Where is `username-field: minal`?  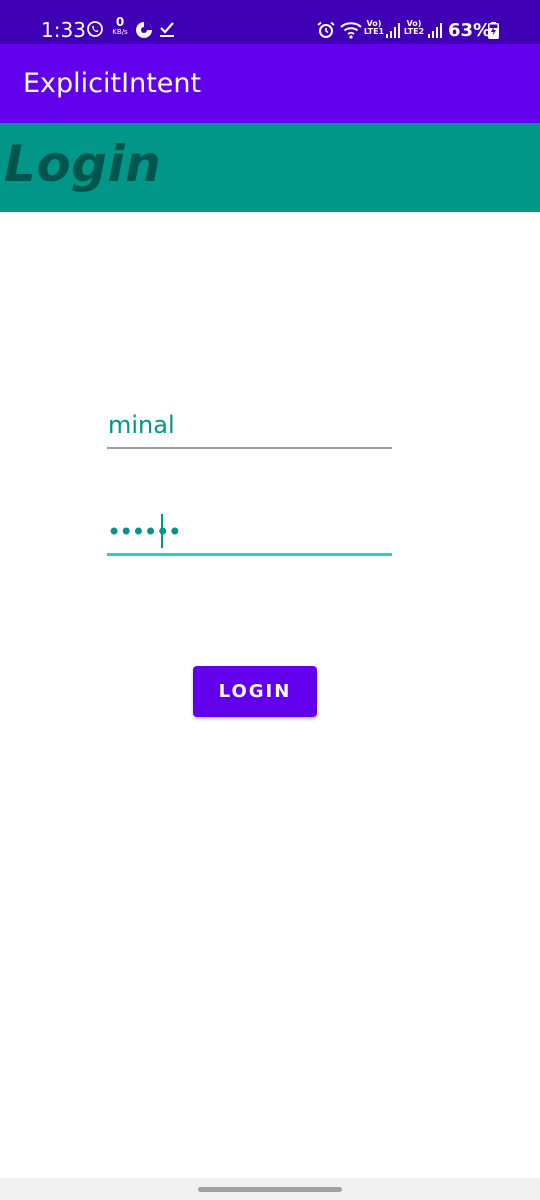
username-field: minal is located at coordinates (249, 425).